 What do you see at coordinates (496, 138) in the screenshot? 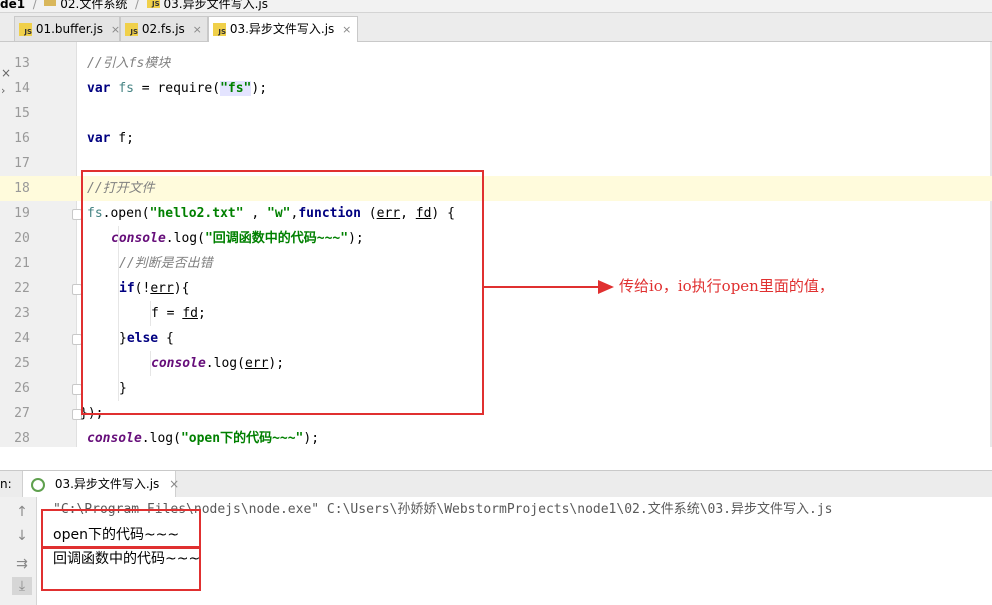
I see `code-line-16: 16 var f;` at bounding box center [496, 138].